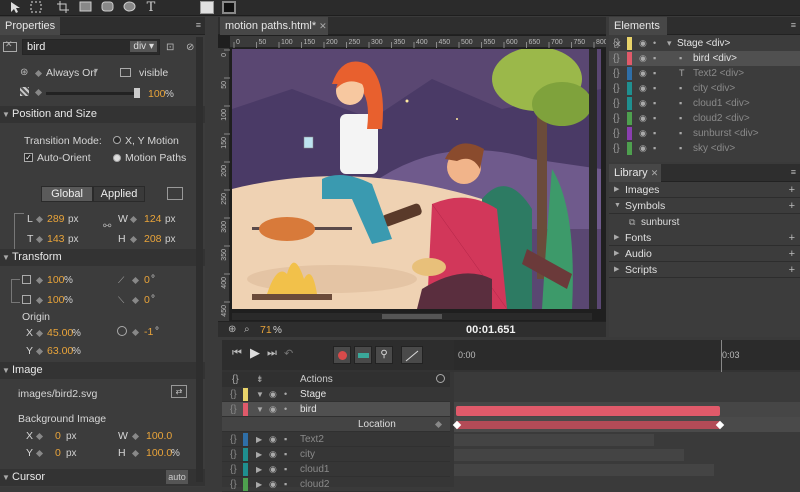 The height and width of the screenshot is (492, 800). Describe the element at coordinates (170, 47) in the screenshot. I see `class-icon: ⊡` at that location.